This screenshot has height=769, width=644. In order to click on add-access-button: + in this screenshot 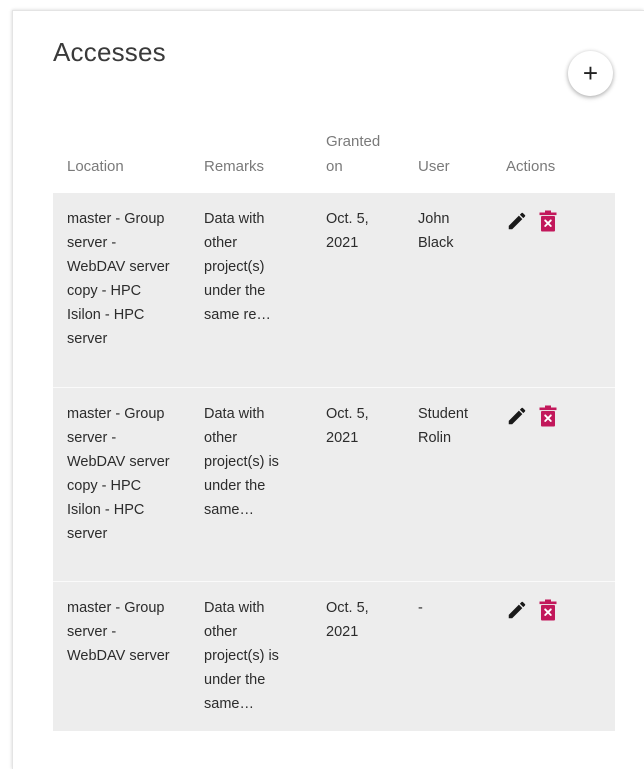, I will do `click(590, 73)`.